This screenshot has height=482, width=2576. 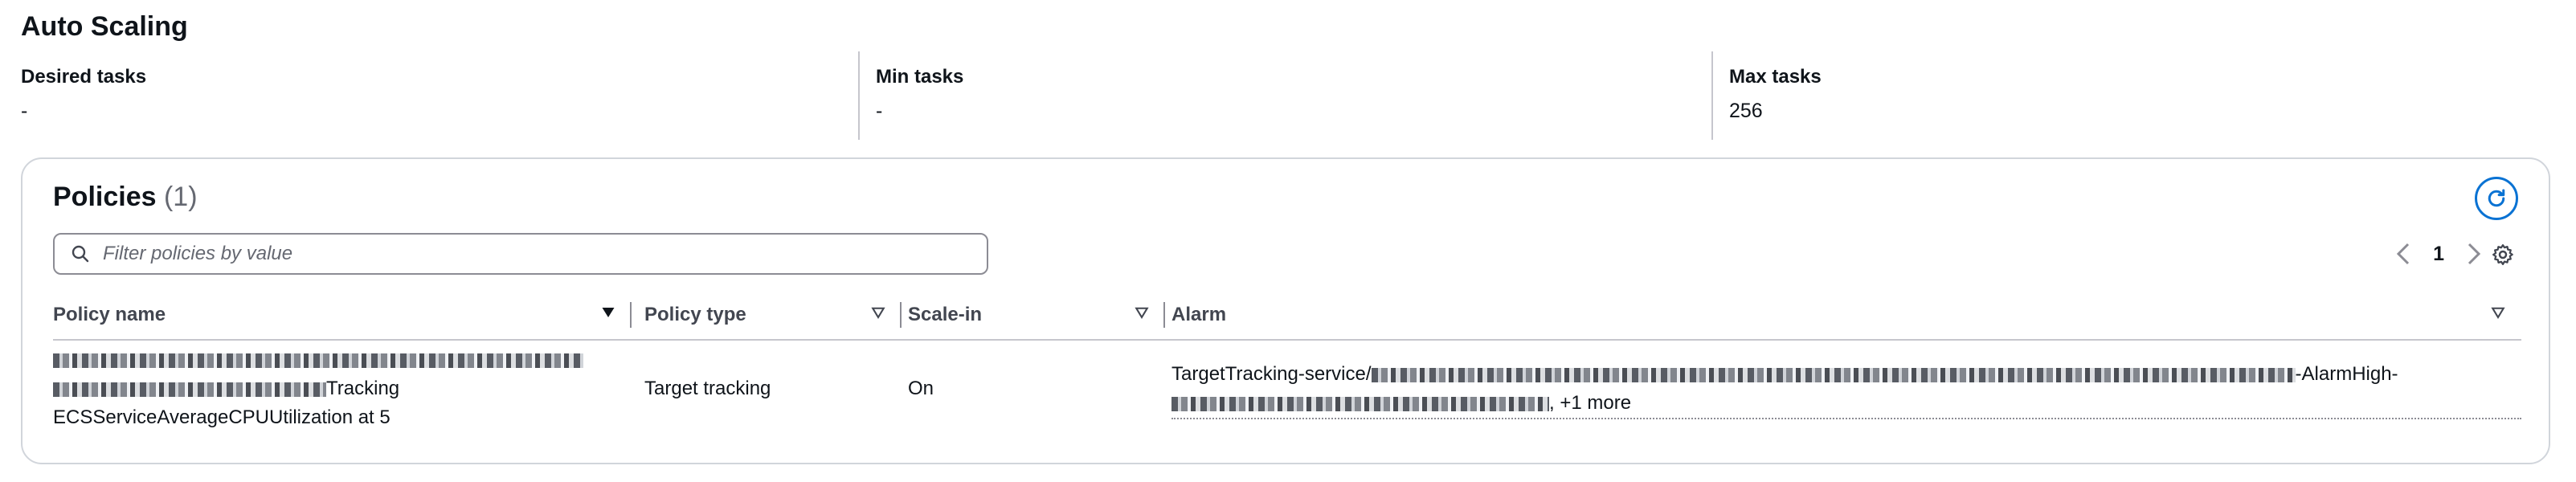 What do you see at coordinates (544, 254) in the screenshot?
I see `filter-input` at bounding box center [544, 254].